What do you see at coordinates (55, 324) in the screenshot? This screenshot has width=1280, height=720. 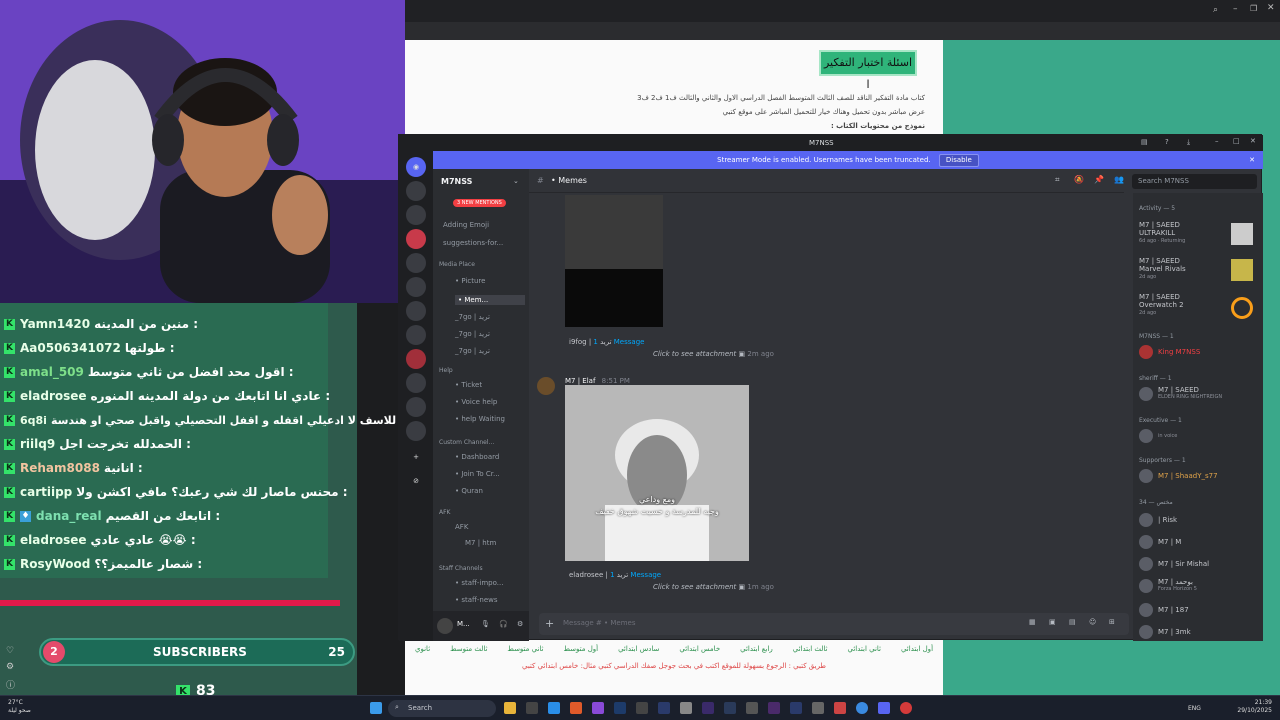 I see `chat-username: Yamn1420` at bounding box center [55, 324].